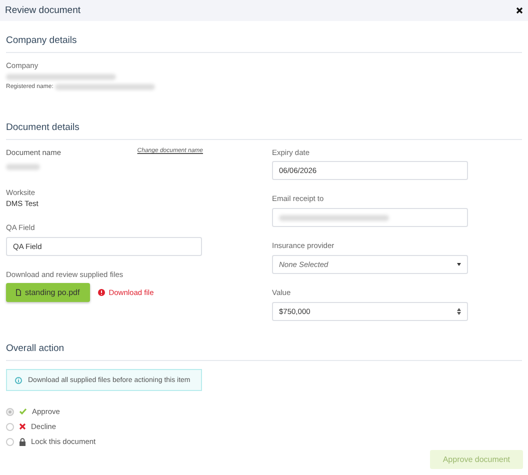  I want to click on caret-icon, so click(459, 264).